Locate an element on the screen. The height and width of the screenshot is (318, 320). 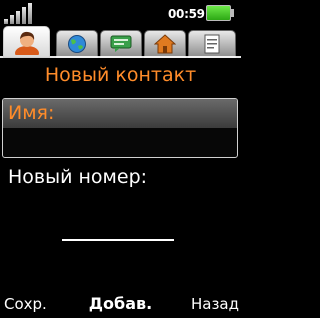
back-softkey: Назад is located at coordinates (215, 304).